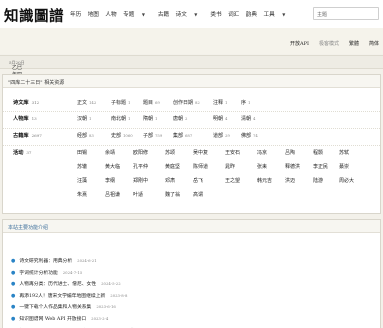 The image size is (383, 328). I want to click on resource-link: 吴中复, so click(200, 152).